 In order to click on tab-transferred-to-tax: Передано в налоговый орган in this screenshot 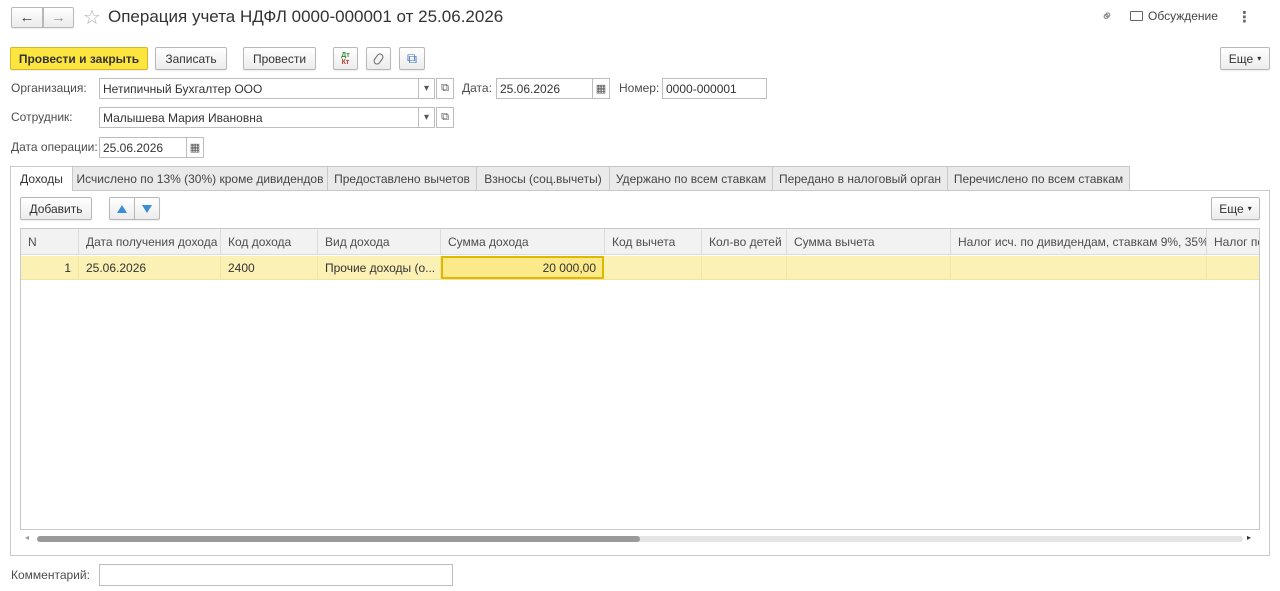, I will do `click(860, 178)`.